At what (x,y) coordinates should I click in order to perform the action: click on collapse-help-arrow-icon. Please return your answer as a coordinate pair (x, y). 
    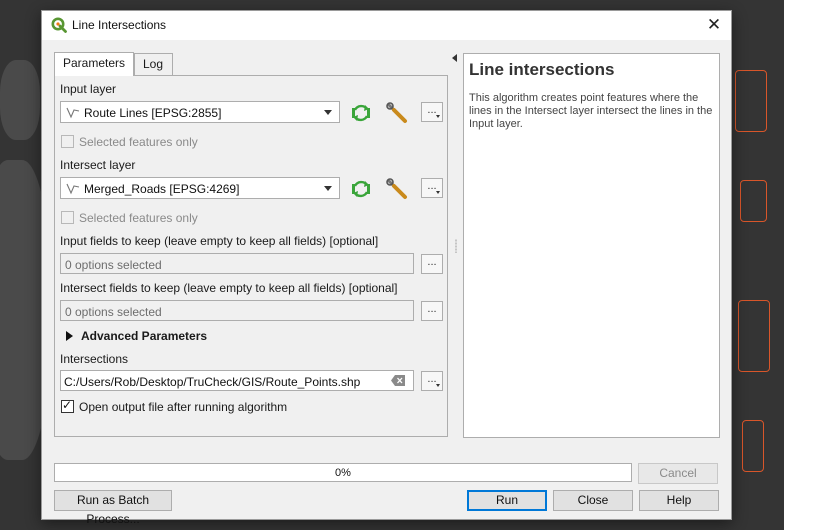
    Looking at the image, I should click on (454, 58).